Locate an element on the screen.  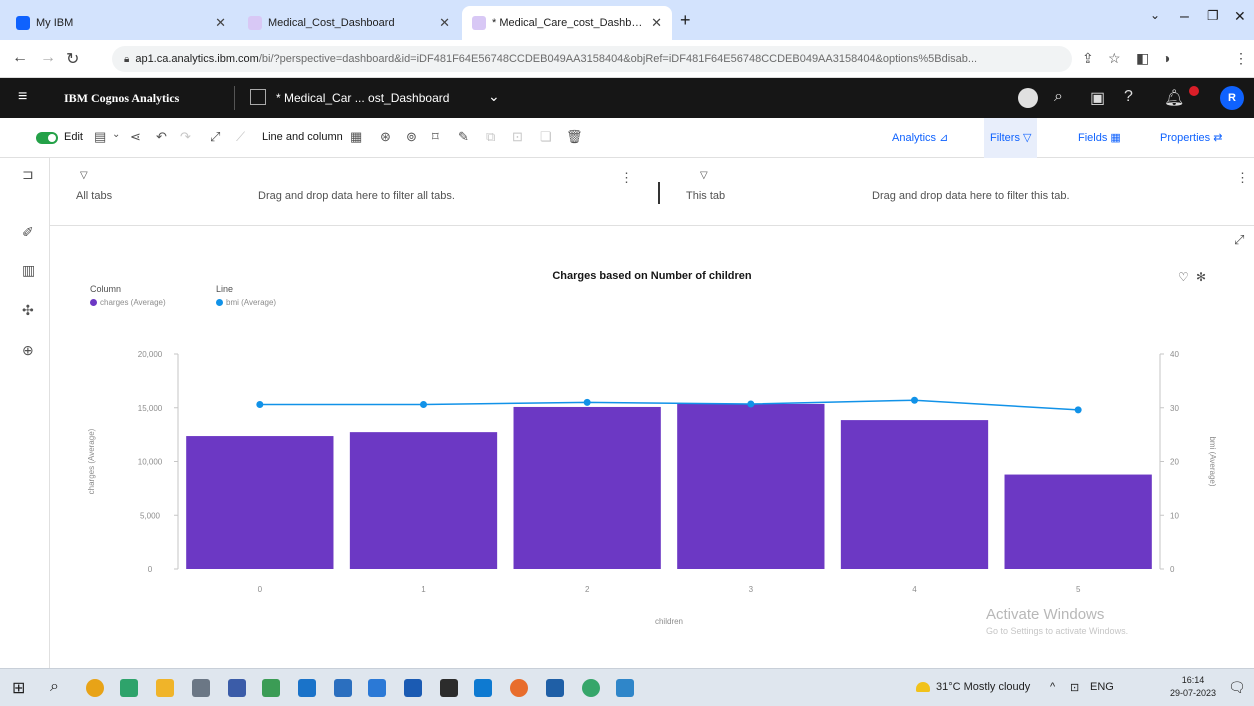
undo-icon: ↶ is located at coordinates (161, 137).